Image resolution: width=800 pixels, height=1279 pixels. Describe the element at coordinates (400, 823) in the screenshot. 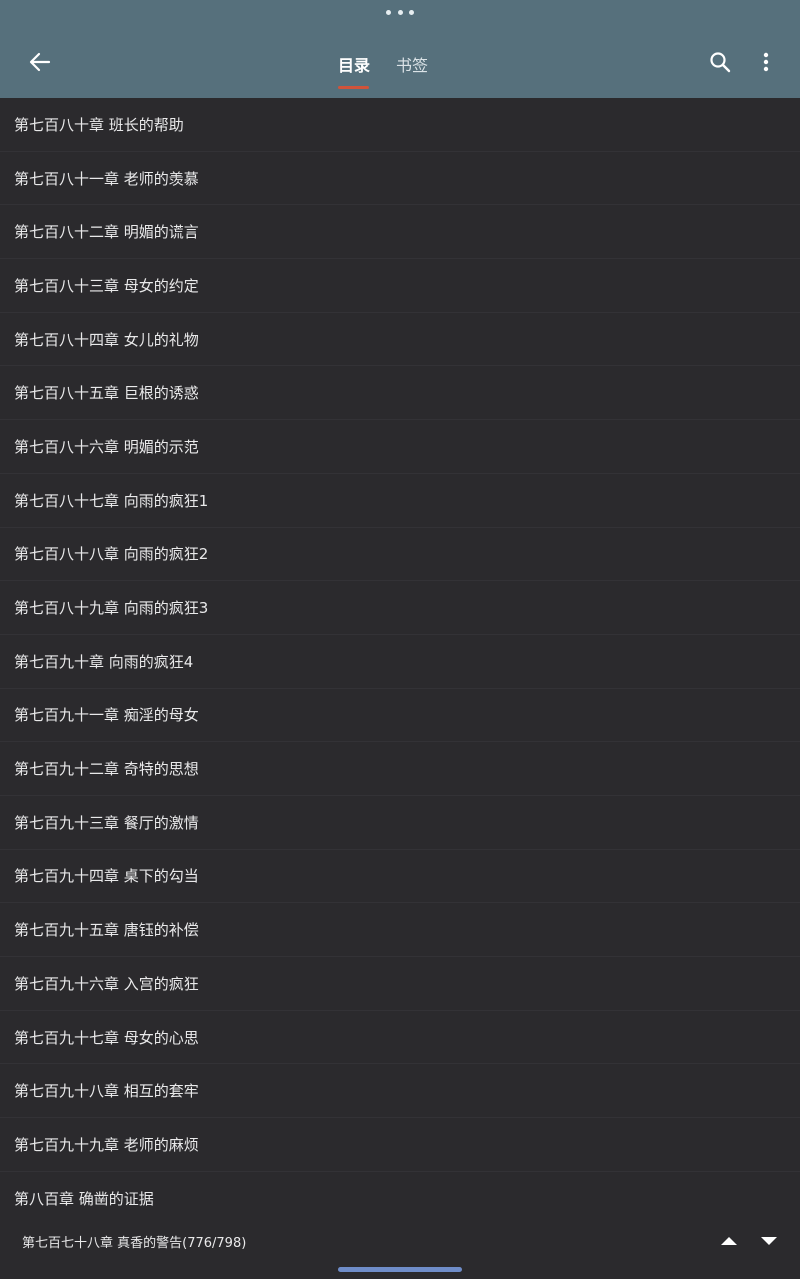

I see `chapter-list-item: 第七百九十三章 餐厅的激情` at that location.